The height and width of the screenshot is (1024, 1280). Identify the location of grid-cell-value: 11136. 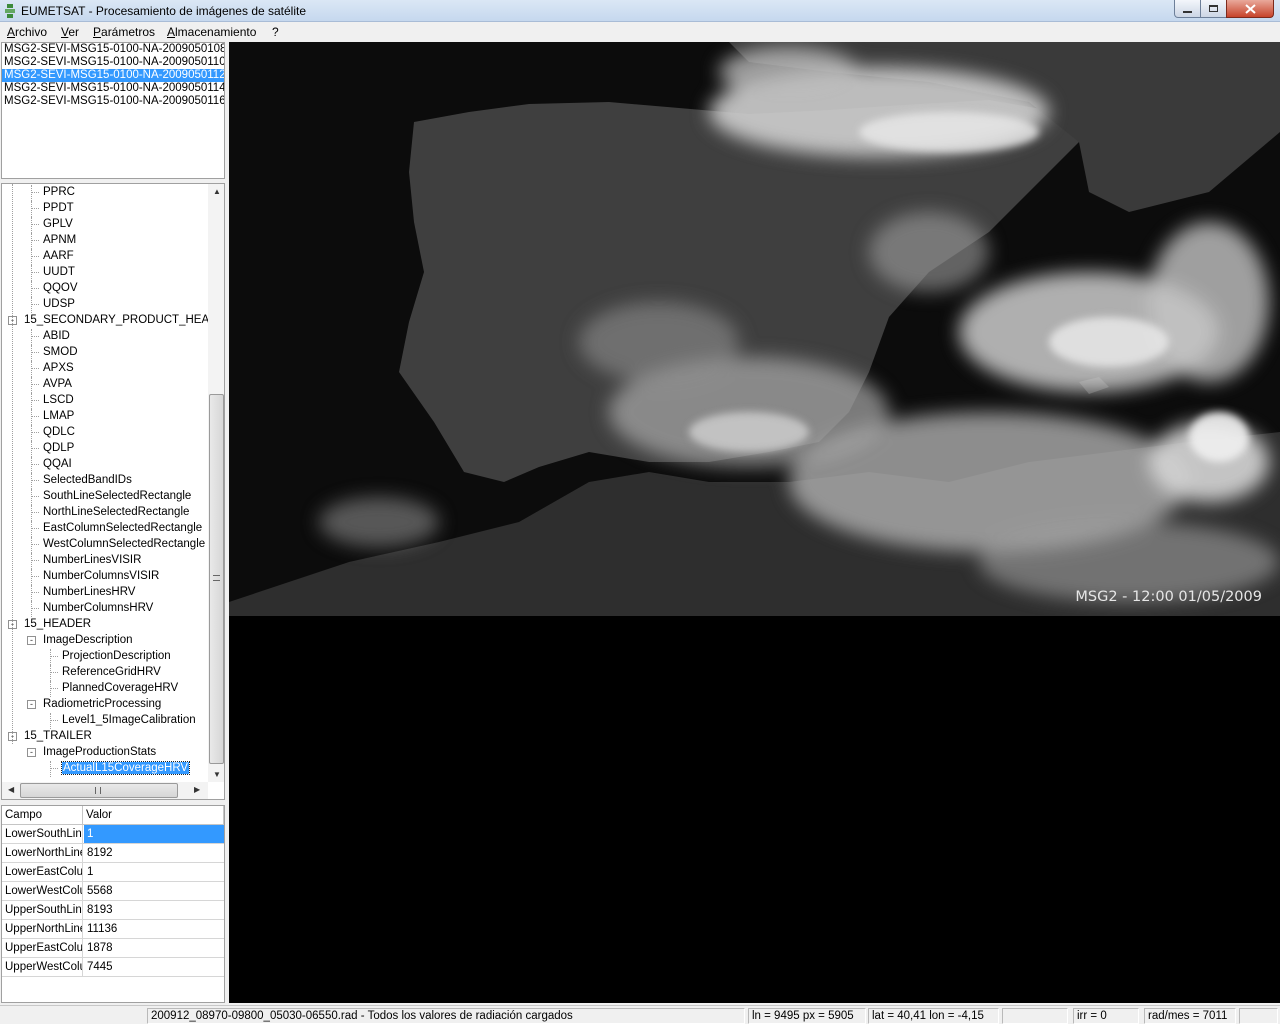
(154, 929).